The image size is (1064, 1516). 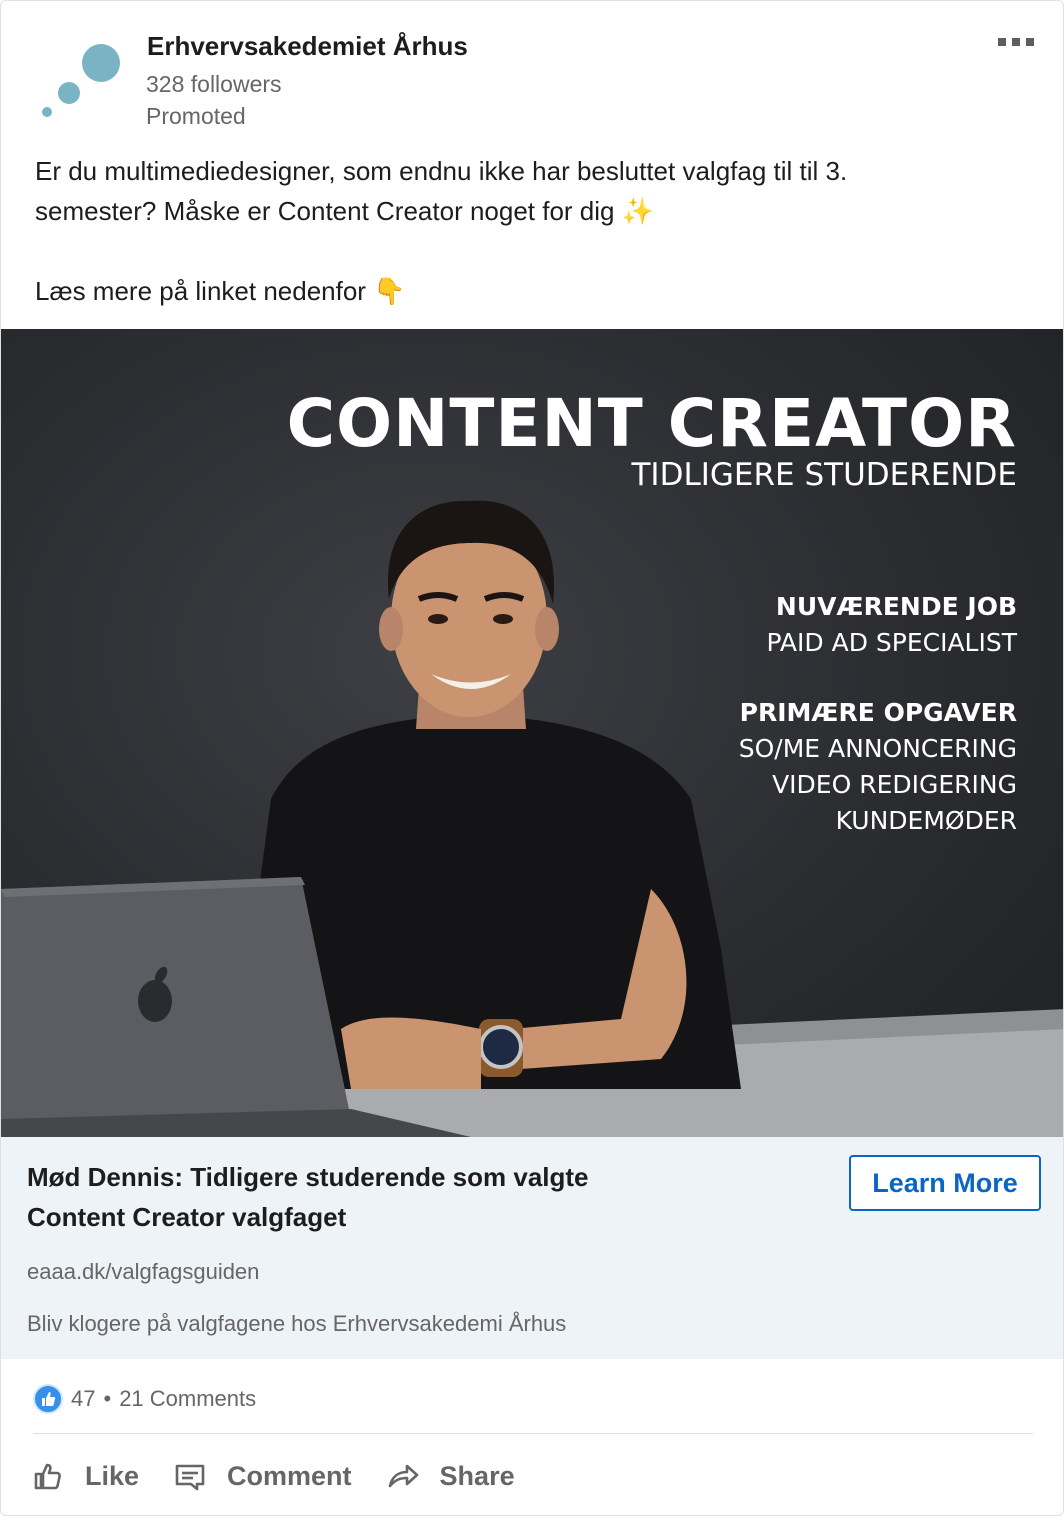 What do you see at coordinates (190, 1477) in the screenshot?
I see `comment-icon` at bounding box center [190, 1477].